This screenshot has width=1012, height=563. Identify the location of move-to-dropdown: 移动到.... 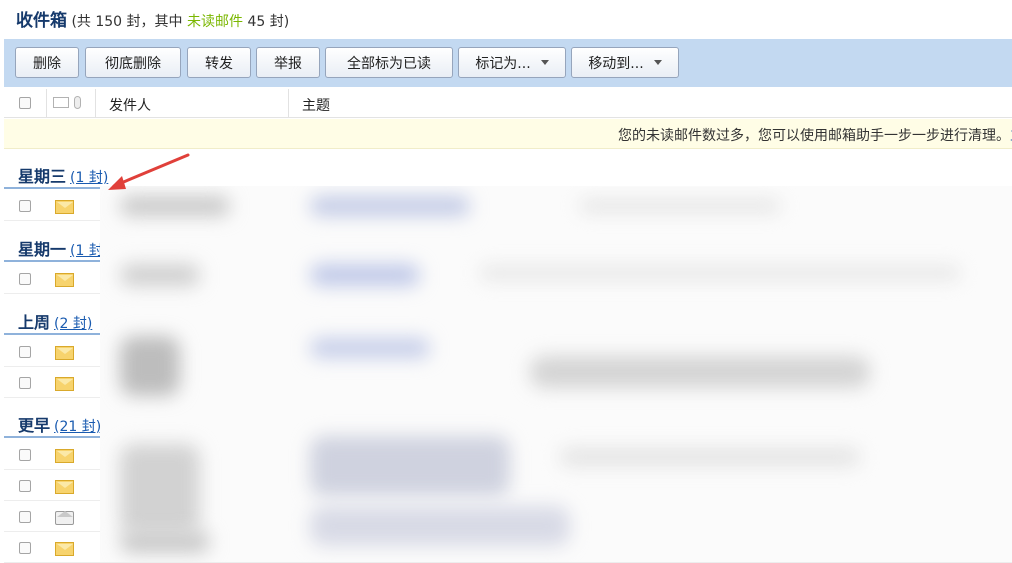
(625, 62).